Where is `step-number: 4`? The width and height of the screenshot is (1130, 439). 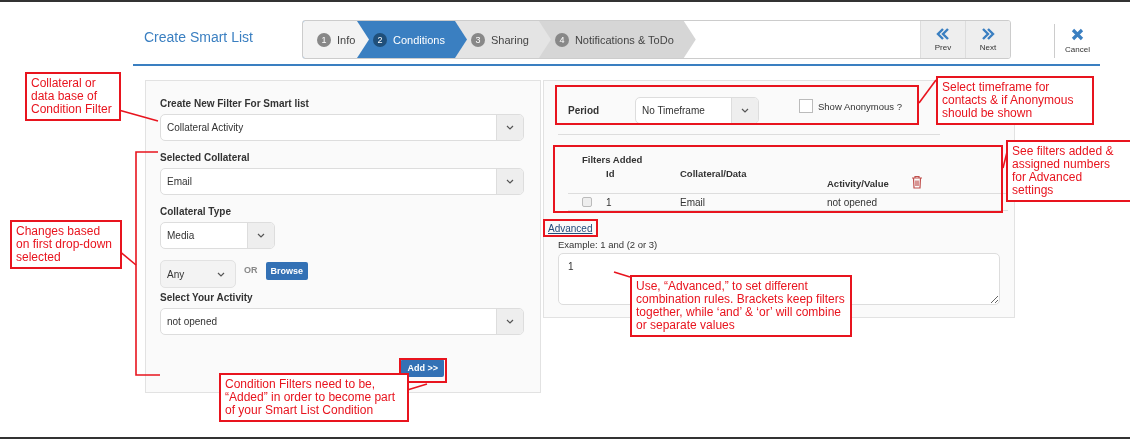
step-number: 4 is located at coordinates (561, 39).